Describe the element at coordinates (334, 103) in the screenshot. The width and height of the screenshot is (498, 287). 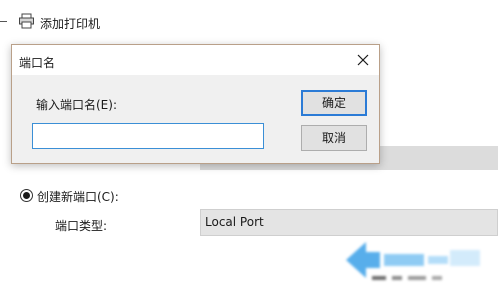
I see `ok-button: 确定` at that location.